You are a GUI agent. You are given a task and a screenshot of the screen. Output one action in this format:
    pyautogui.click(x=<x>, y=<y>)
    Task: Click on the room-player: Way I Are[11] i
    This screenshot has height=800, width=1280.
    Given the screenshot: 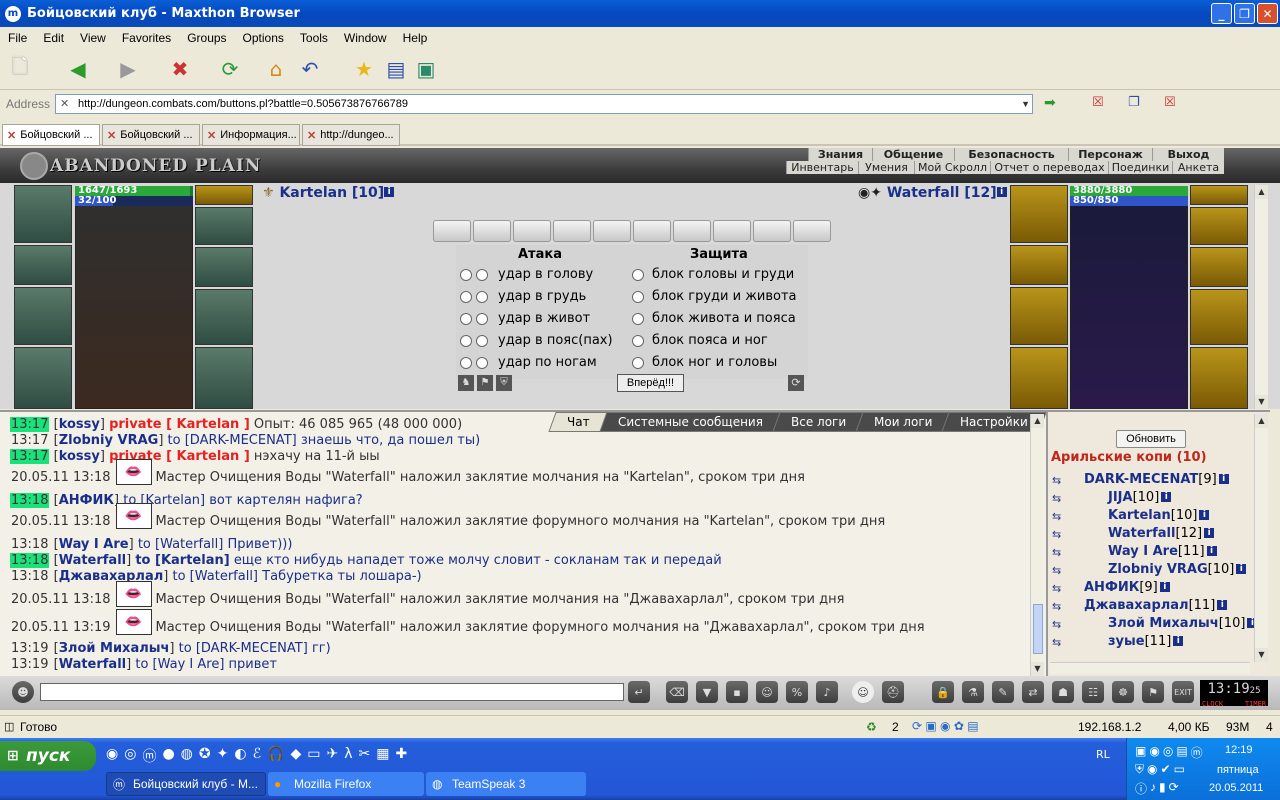 What is the action you would take?
    pyautogui.click(x=1162, y=551)
    